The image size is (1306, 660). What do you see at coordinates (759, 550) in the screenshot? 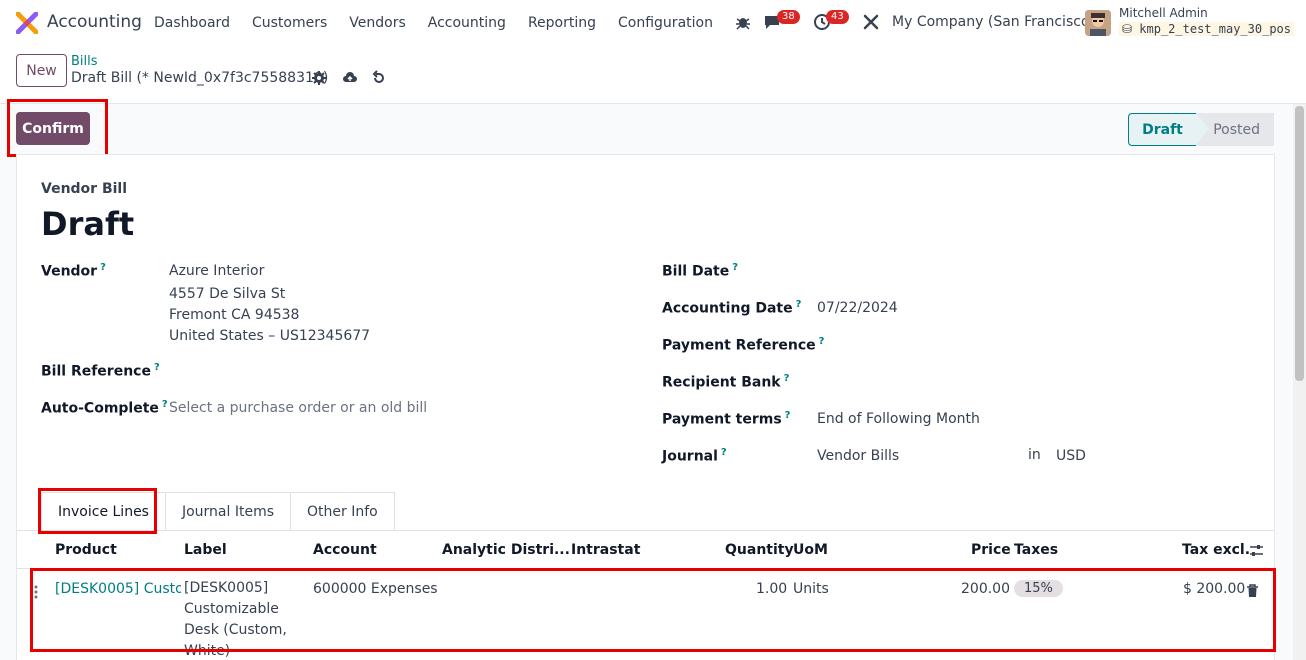
I see `col-quantity: Quantity` at bounding box center [759, 550].